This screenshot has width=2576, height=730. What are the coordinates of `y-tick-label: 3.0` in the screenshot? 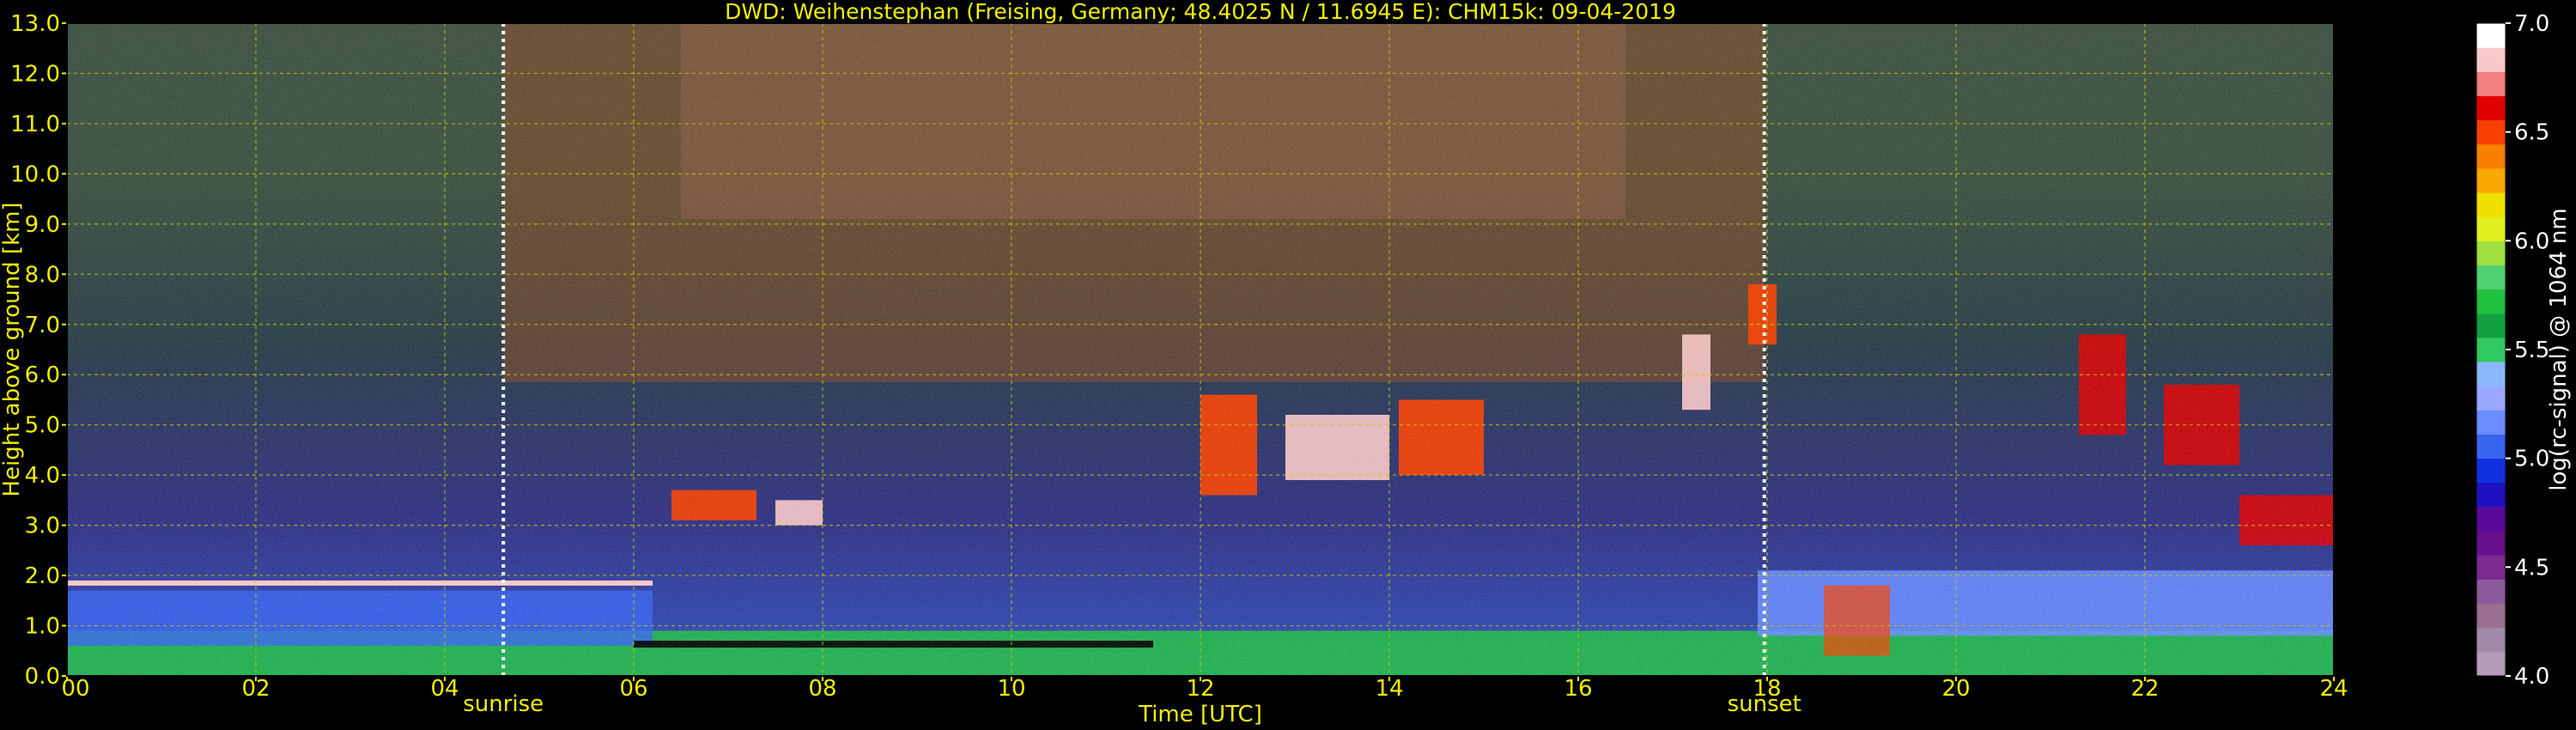 It's located at (42, 526).